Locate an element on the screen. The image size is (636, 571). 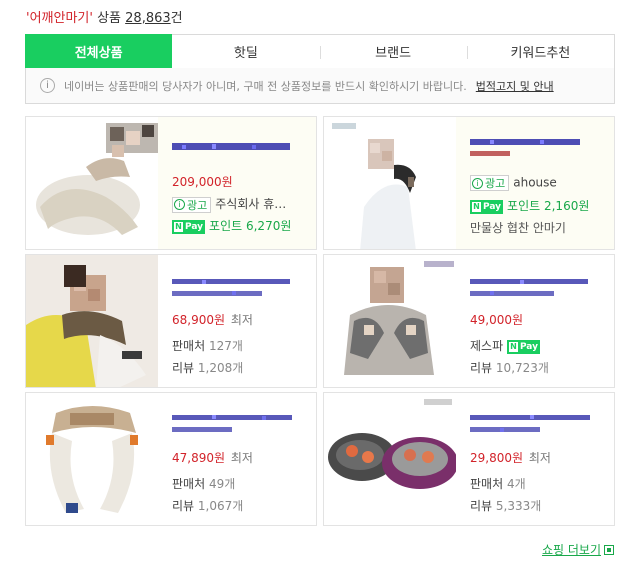
point-value: 2,160원 is located at coordinates (566, 206).